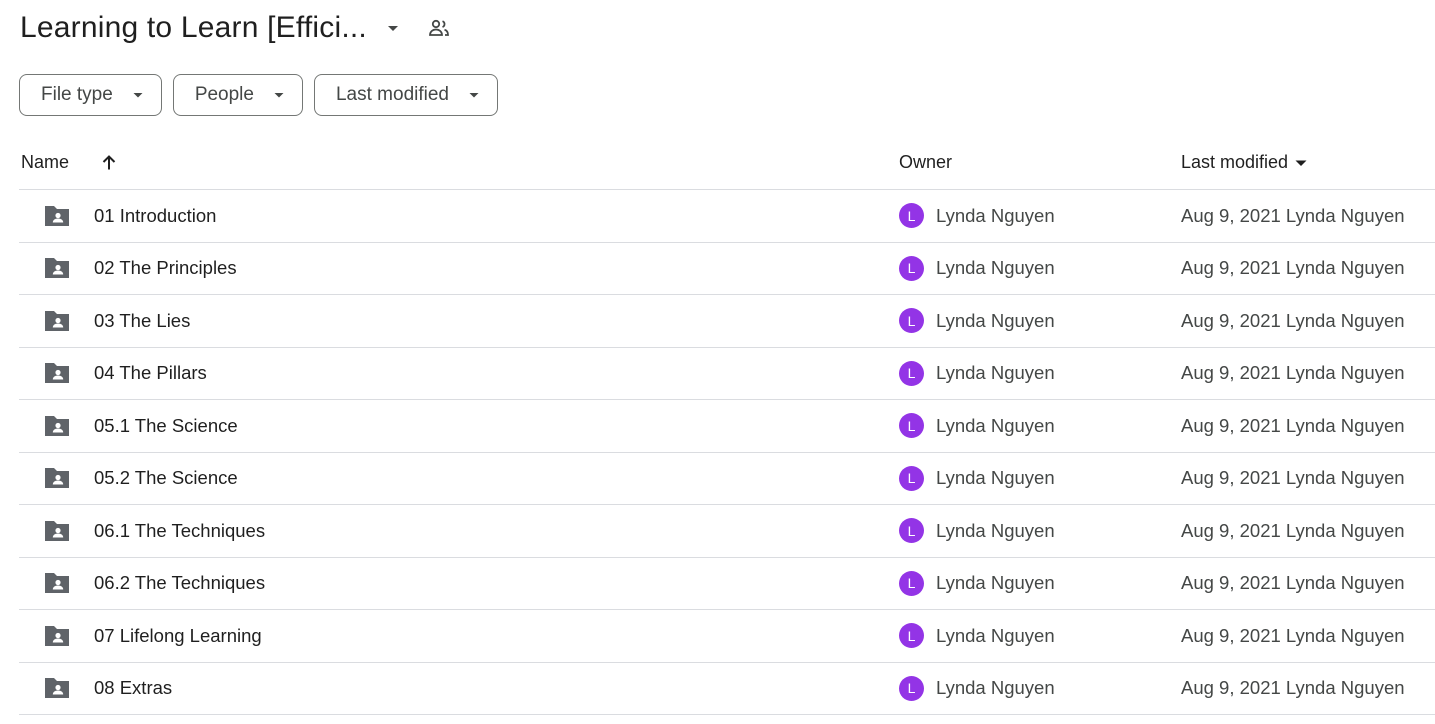 This screenshot has width=1435, height=724. I want to click on name-column-header: Name, so click(459, 162).